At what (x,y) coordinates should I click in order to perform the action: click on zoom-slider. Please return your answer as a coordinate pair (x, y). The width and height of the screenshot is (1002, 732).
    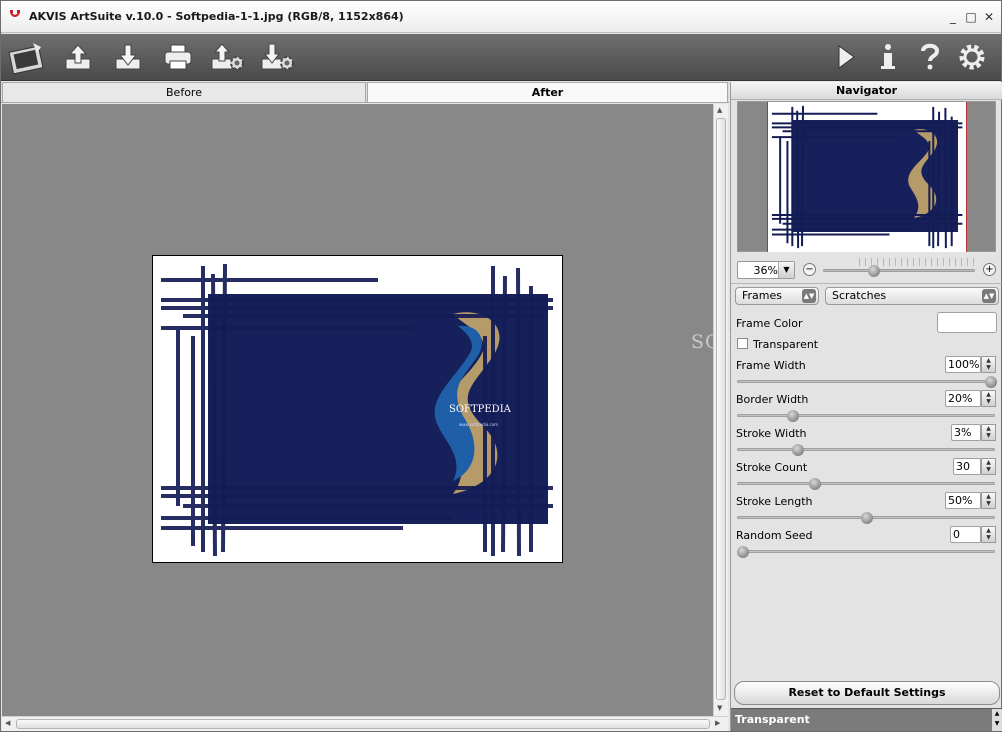
    Looking at the image, I should click on (899, 270).